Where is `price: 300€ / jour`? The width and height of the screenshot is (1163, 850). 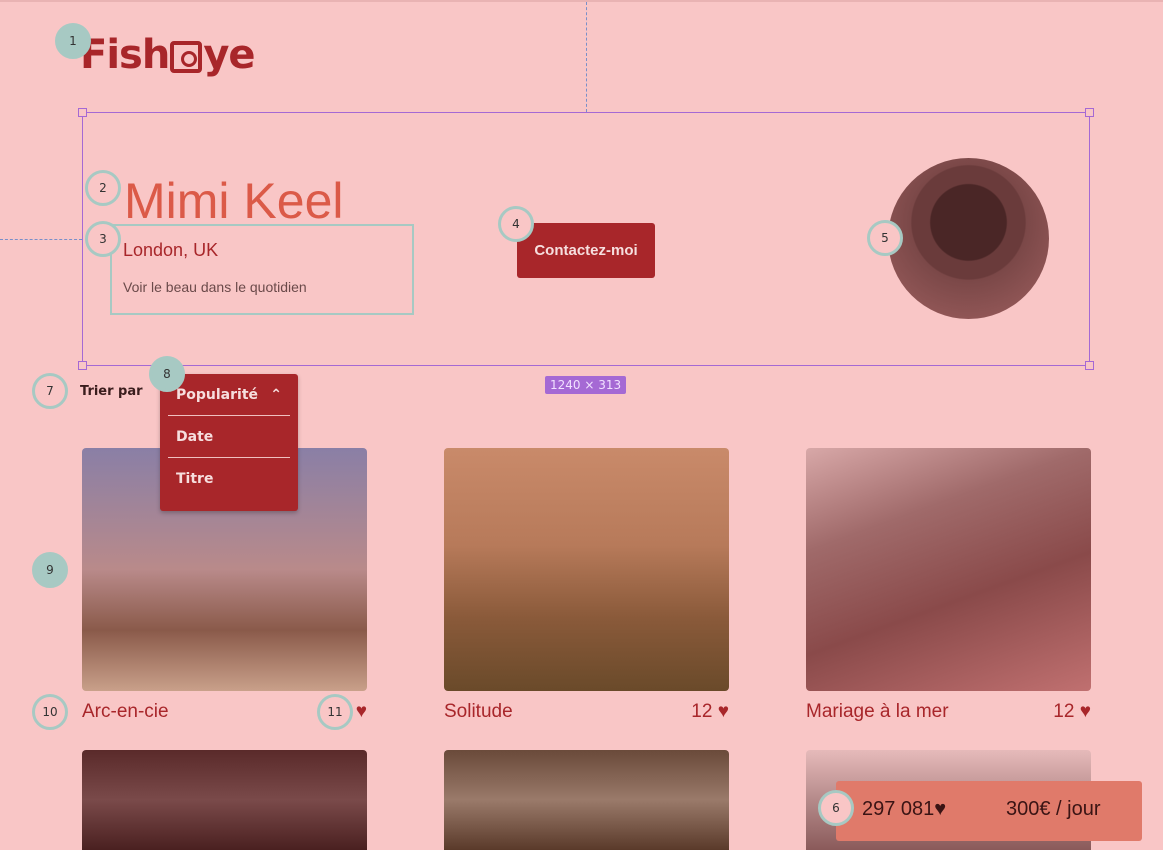 price: 300€ / jour is located at coordinates (1053, 809).